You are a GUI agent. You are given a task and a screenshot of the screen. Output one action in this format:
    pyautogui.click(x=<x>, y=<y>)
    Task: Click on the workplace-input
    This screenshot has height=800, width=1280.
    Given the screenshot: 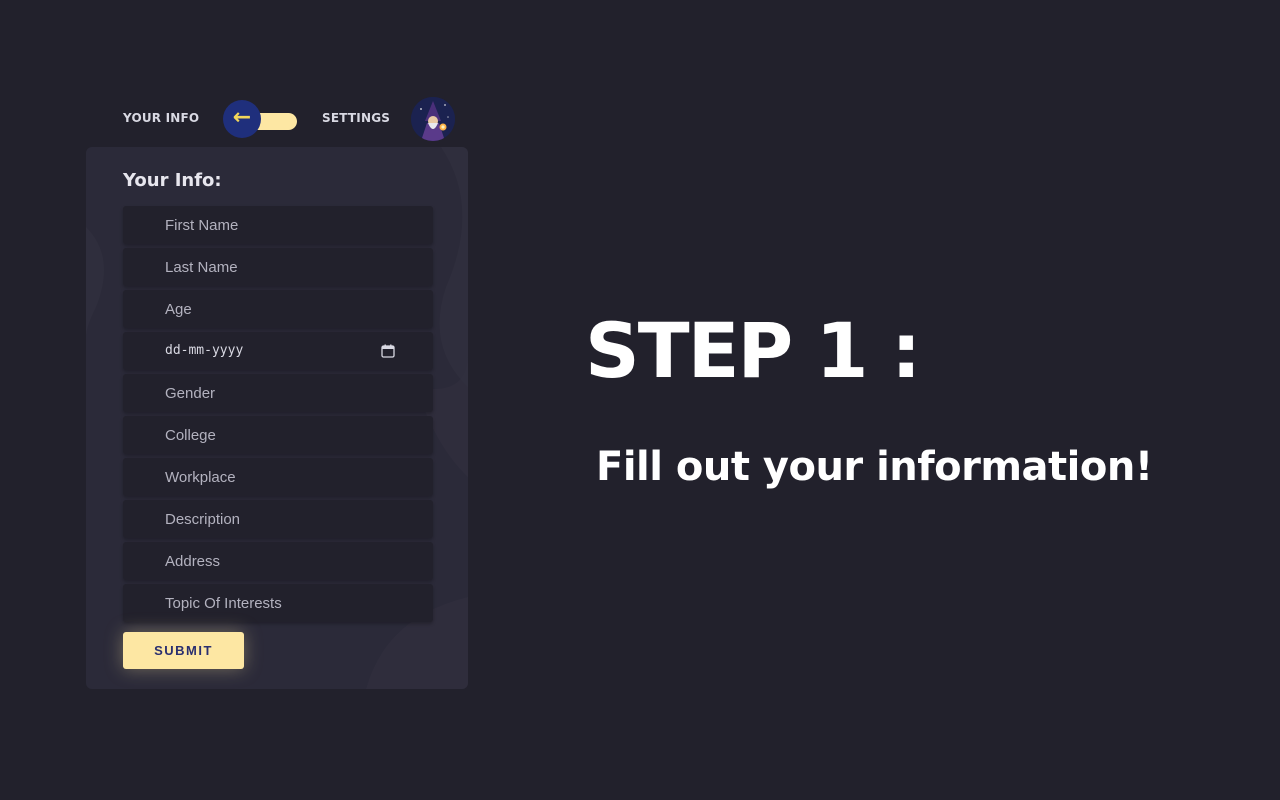 What is the action you would take?
    pyautogui.click(x=278, y=477)
    